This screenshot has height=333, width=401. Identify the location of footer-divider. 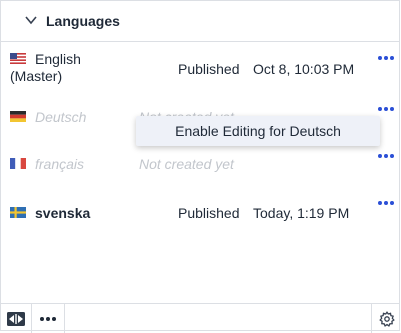
(64, 318).